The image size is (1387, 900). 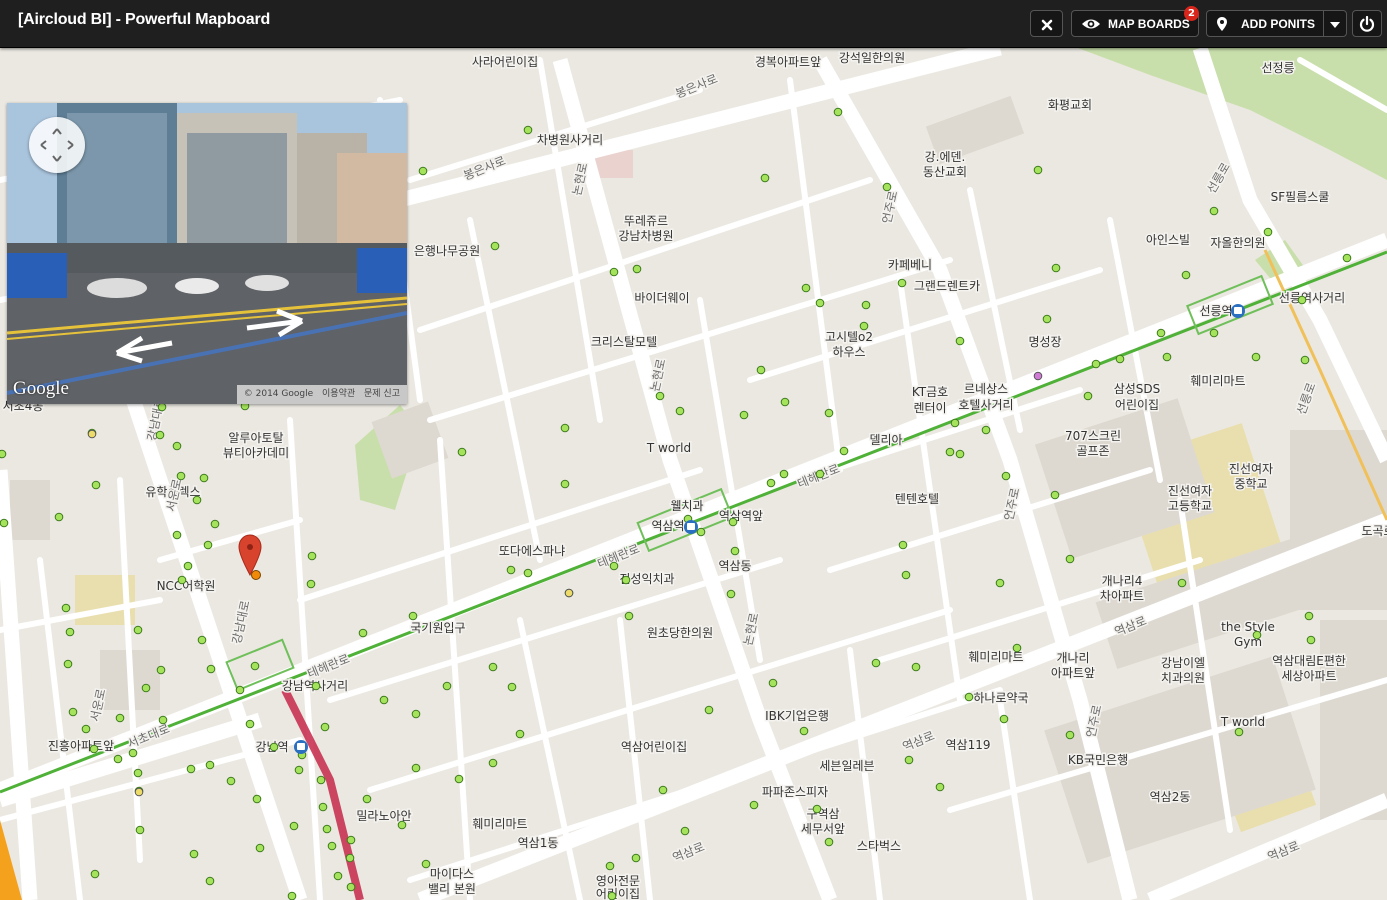 What do you see at coordinates (338, 394) in the screenshot?
I see `terms-link: 이용약관` at bounding box center [338, 394].